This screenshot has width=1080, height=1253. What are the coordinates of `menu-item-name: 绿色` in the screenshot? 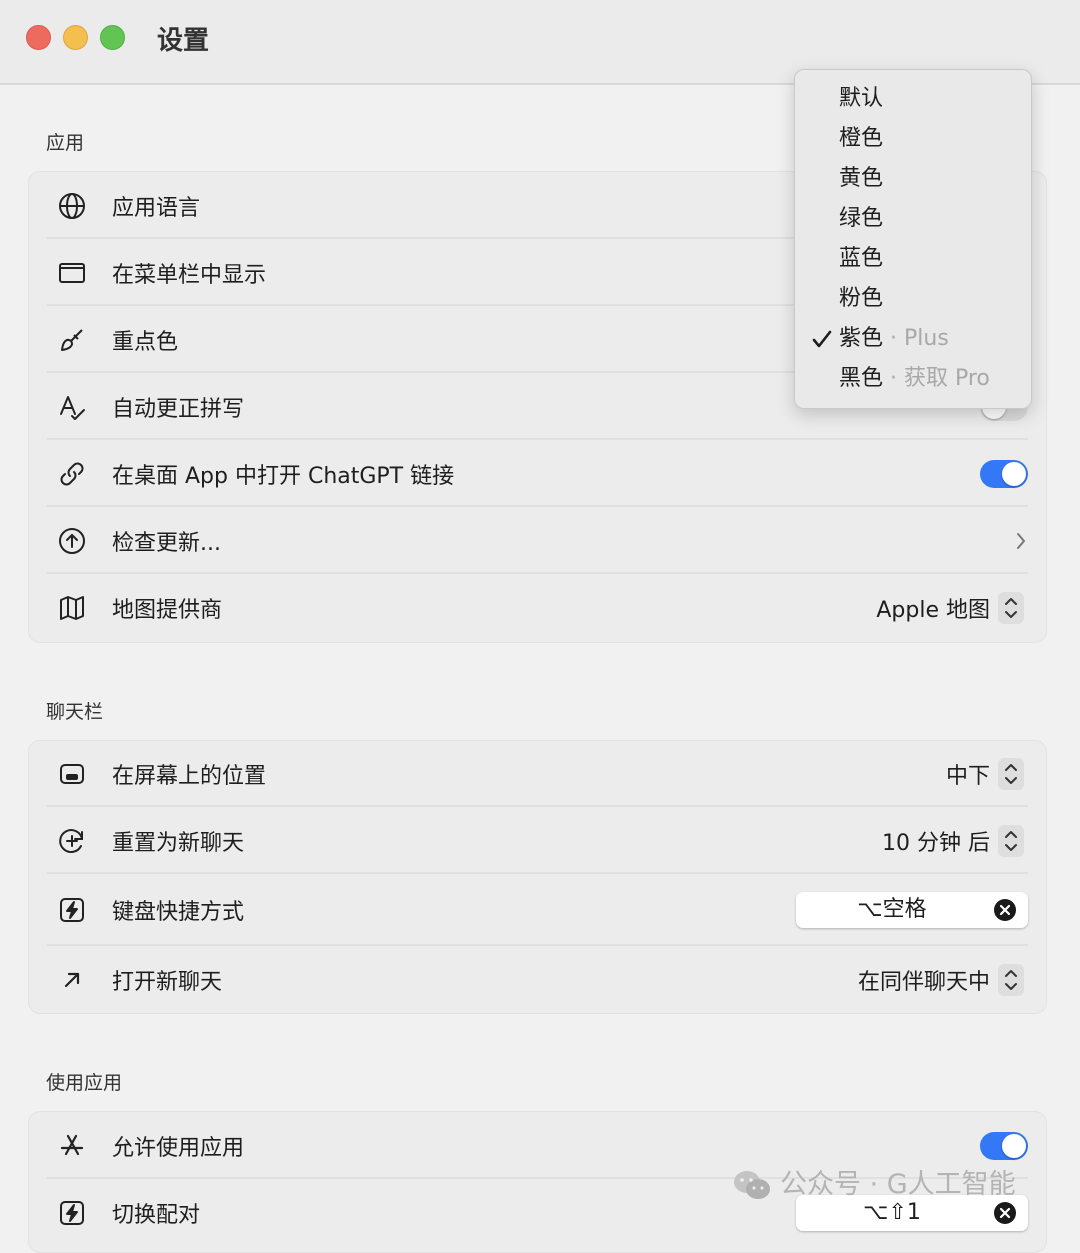 It's located at (861, 218).